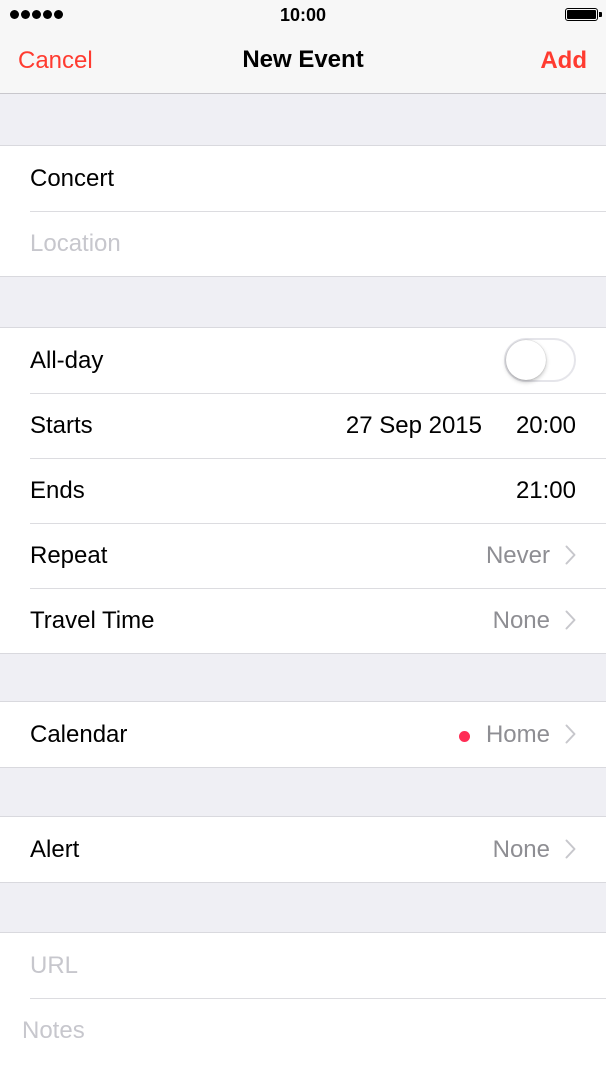 Image resolution: width=606 pixels, height=1077 pixels. I want to click on event-details-group: Concert Location, so click(303, 211).